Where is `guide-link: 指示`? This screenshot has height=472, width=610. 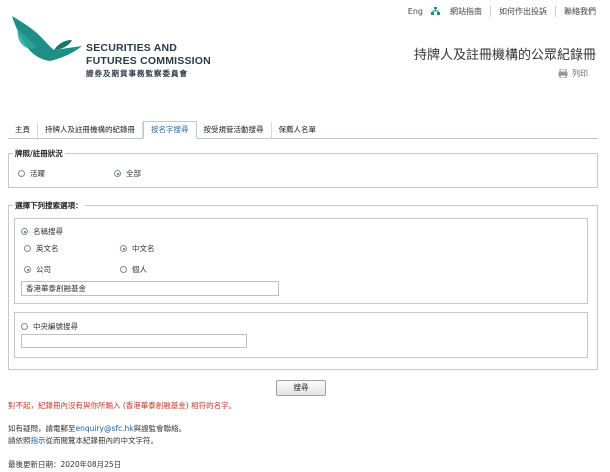 guide-link: 指示 is located at coordinates (38, 440).